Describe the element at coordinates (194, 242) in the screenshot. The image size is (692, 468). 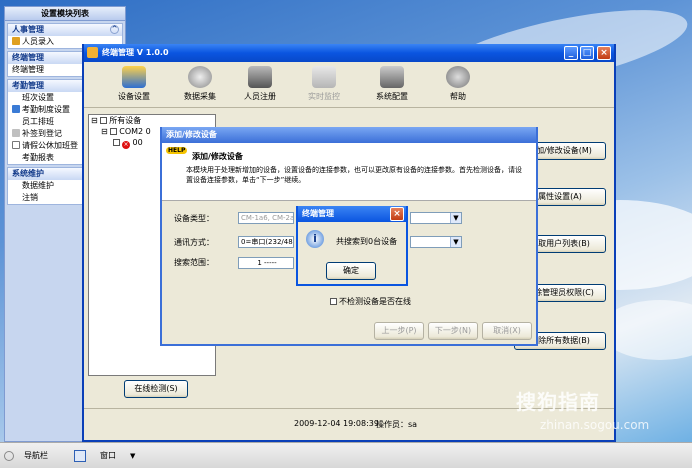
I see `comm-method-label: 通讯方式：` at that location.